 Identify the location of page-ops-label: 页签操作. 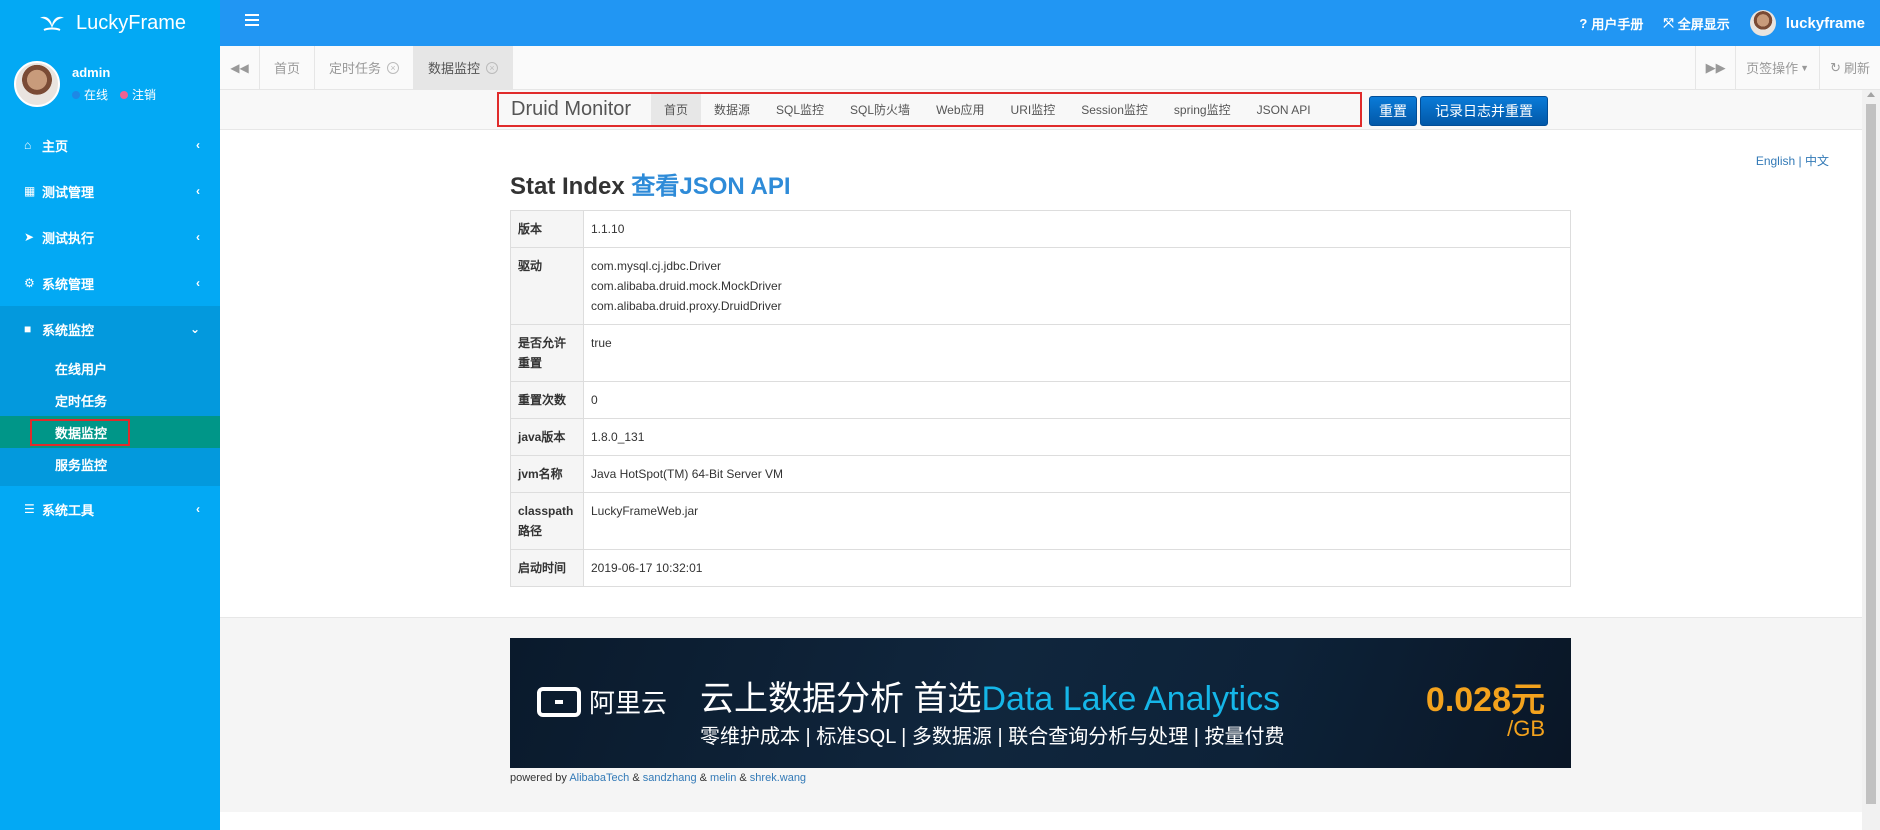
(1772, 68).